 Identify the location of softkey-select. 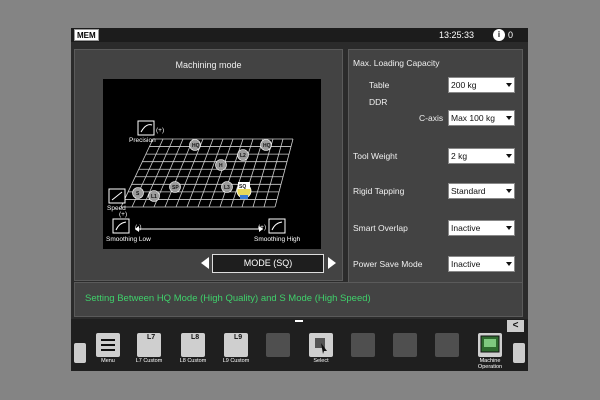
(321, 345).